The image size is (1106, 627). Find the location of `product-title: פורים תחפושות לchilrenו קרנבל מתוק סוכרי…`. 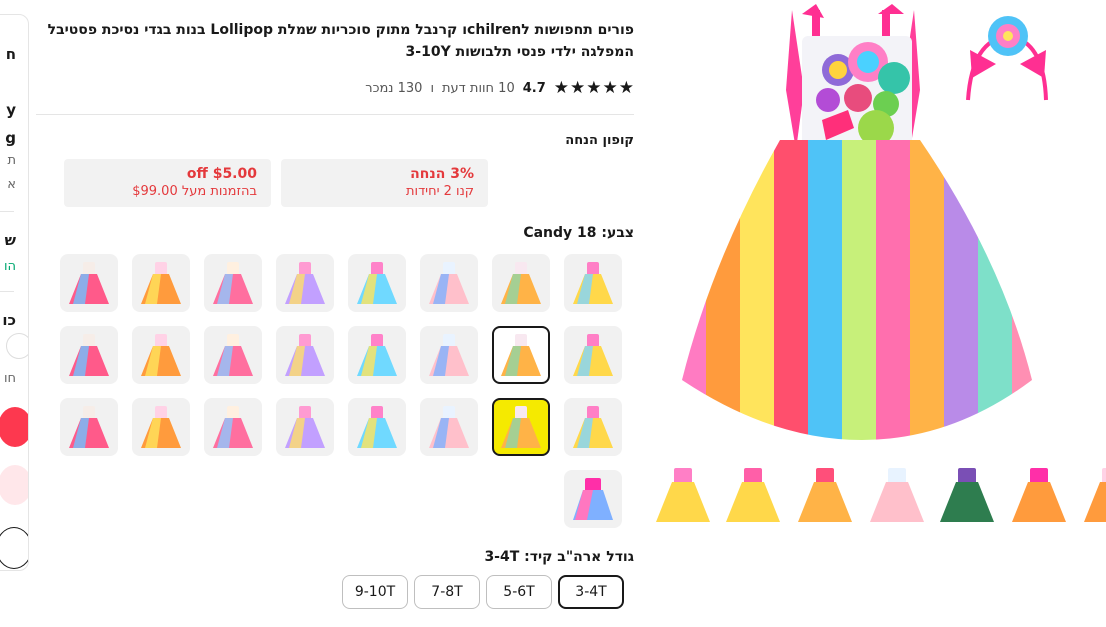

product-title: פורים תחפושות לchilrenו קרנבל מתוק סוכרי… is located at coordinates (340, 41).